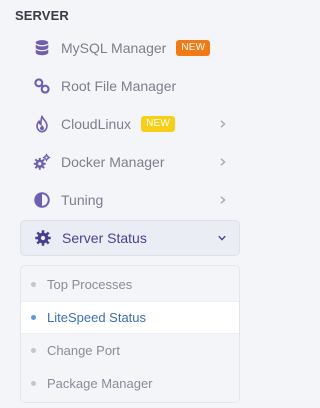  I want to click on gears-icon, so click(42, 162).